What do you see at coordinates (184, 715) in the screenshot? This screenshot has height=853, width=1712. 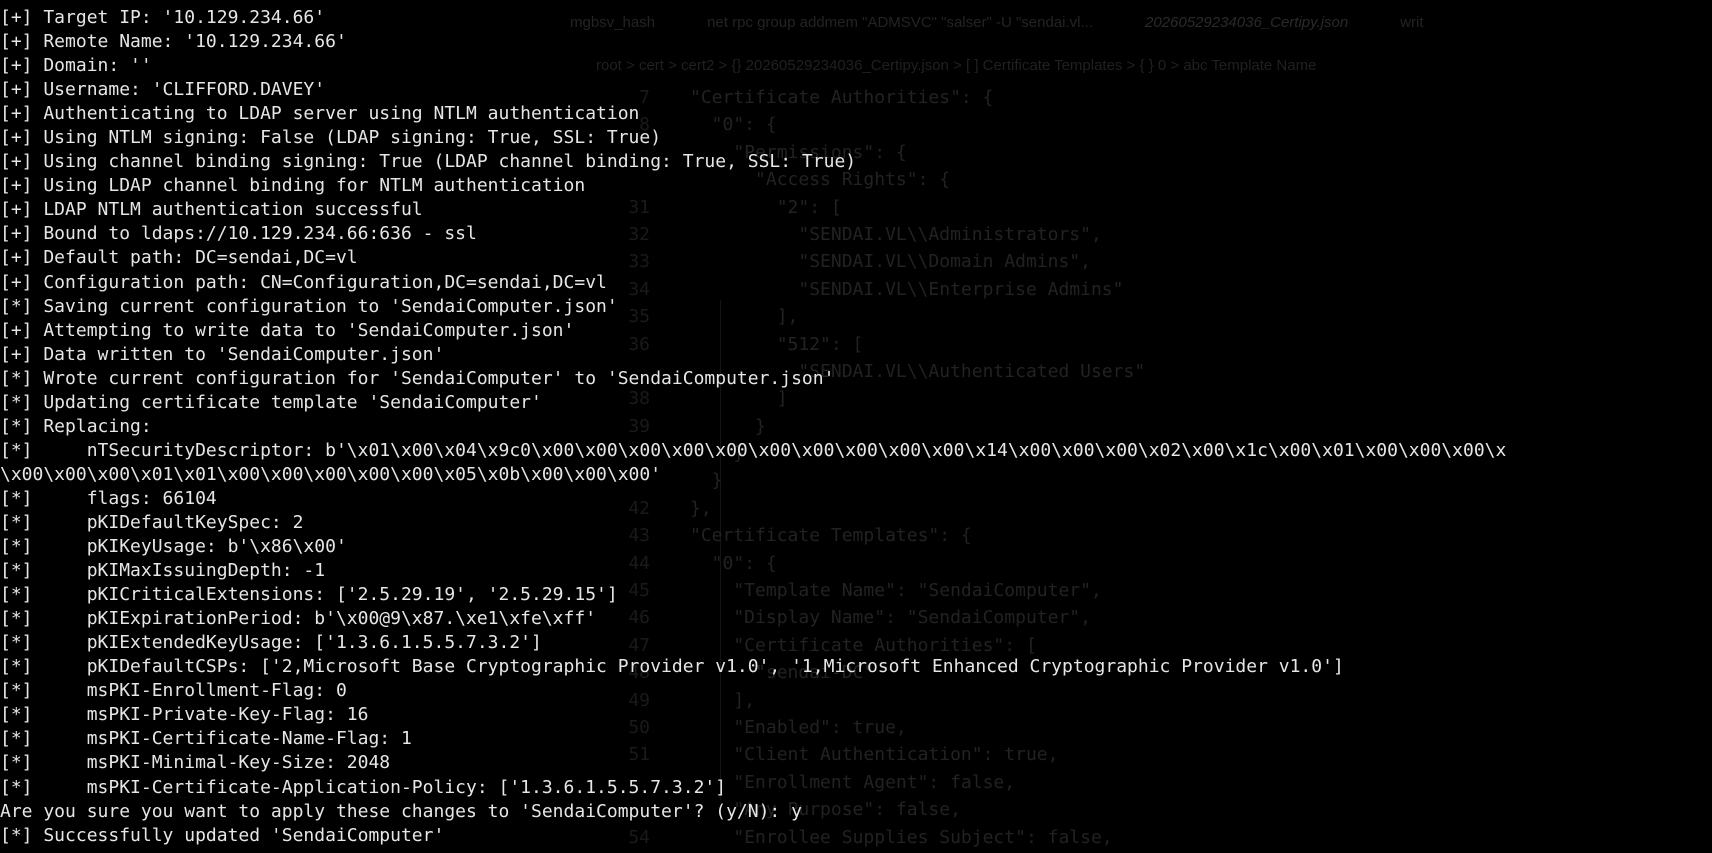 I see `terminal-line: [*] msPKI-Private-Key-Flag: 16` at bounding box center [184, 715].